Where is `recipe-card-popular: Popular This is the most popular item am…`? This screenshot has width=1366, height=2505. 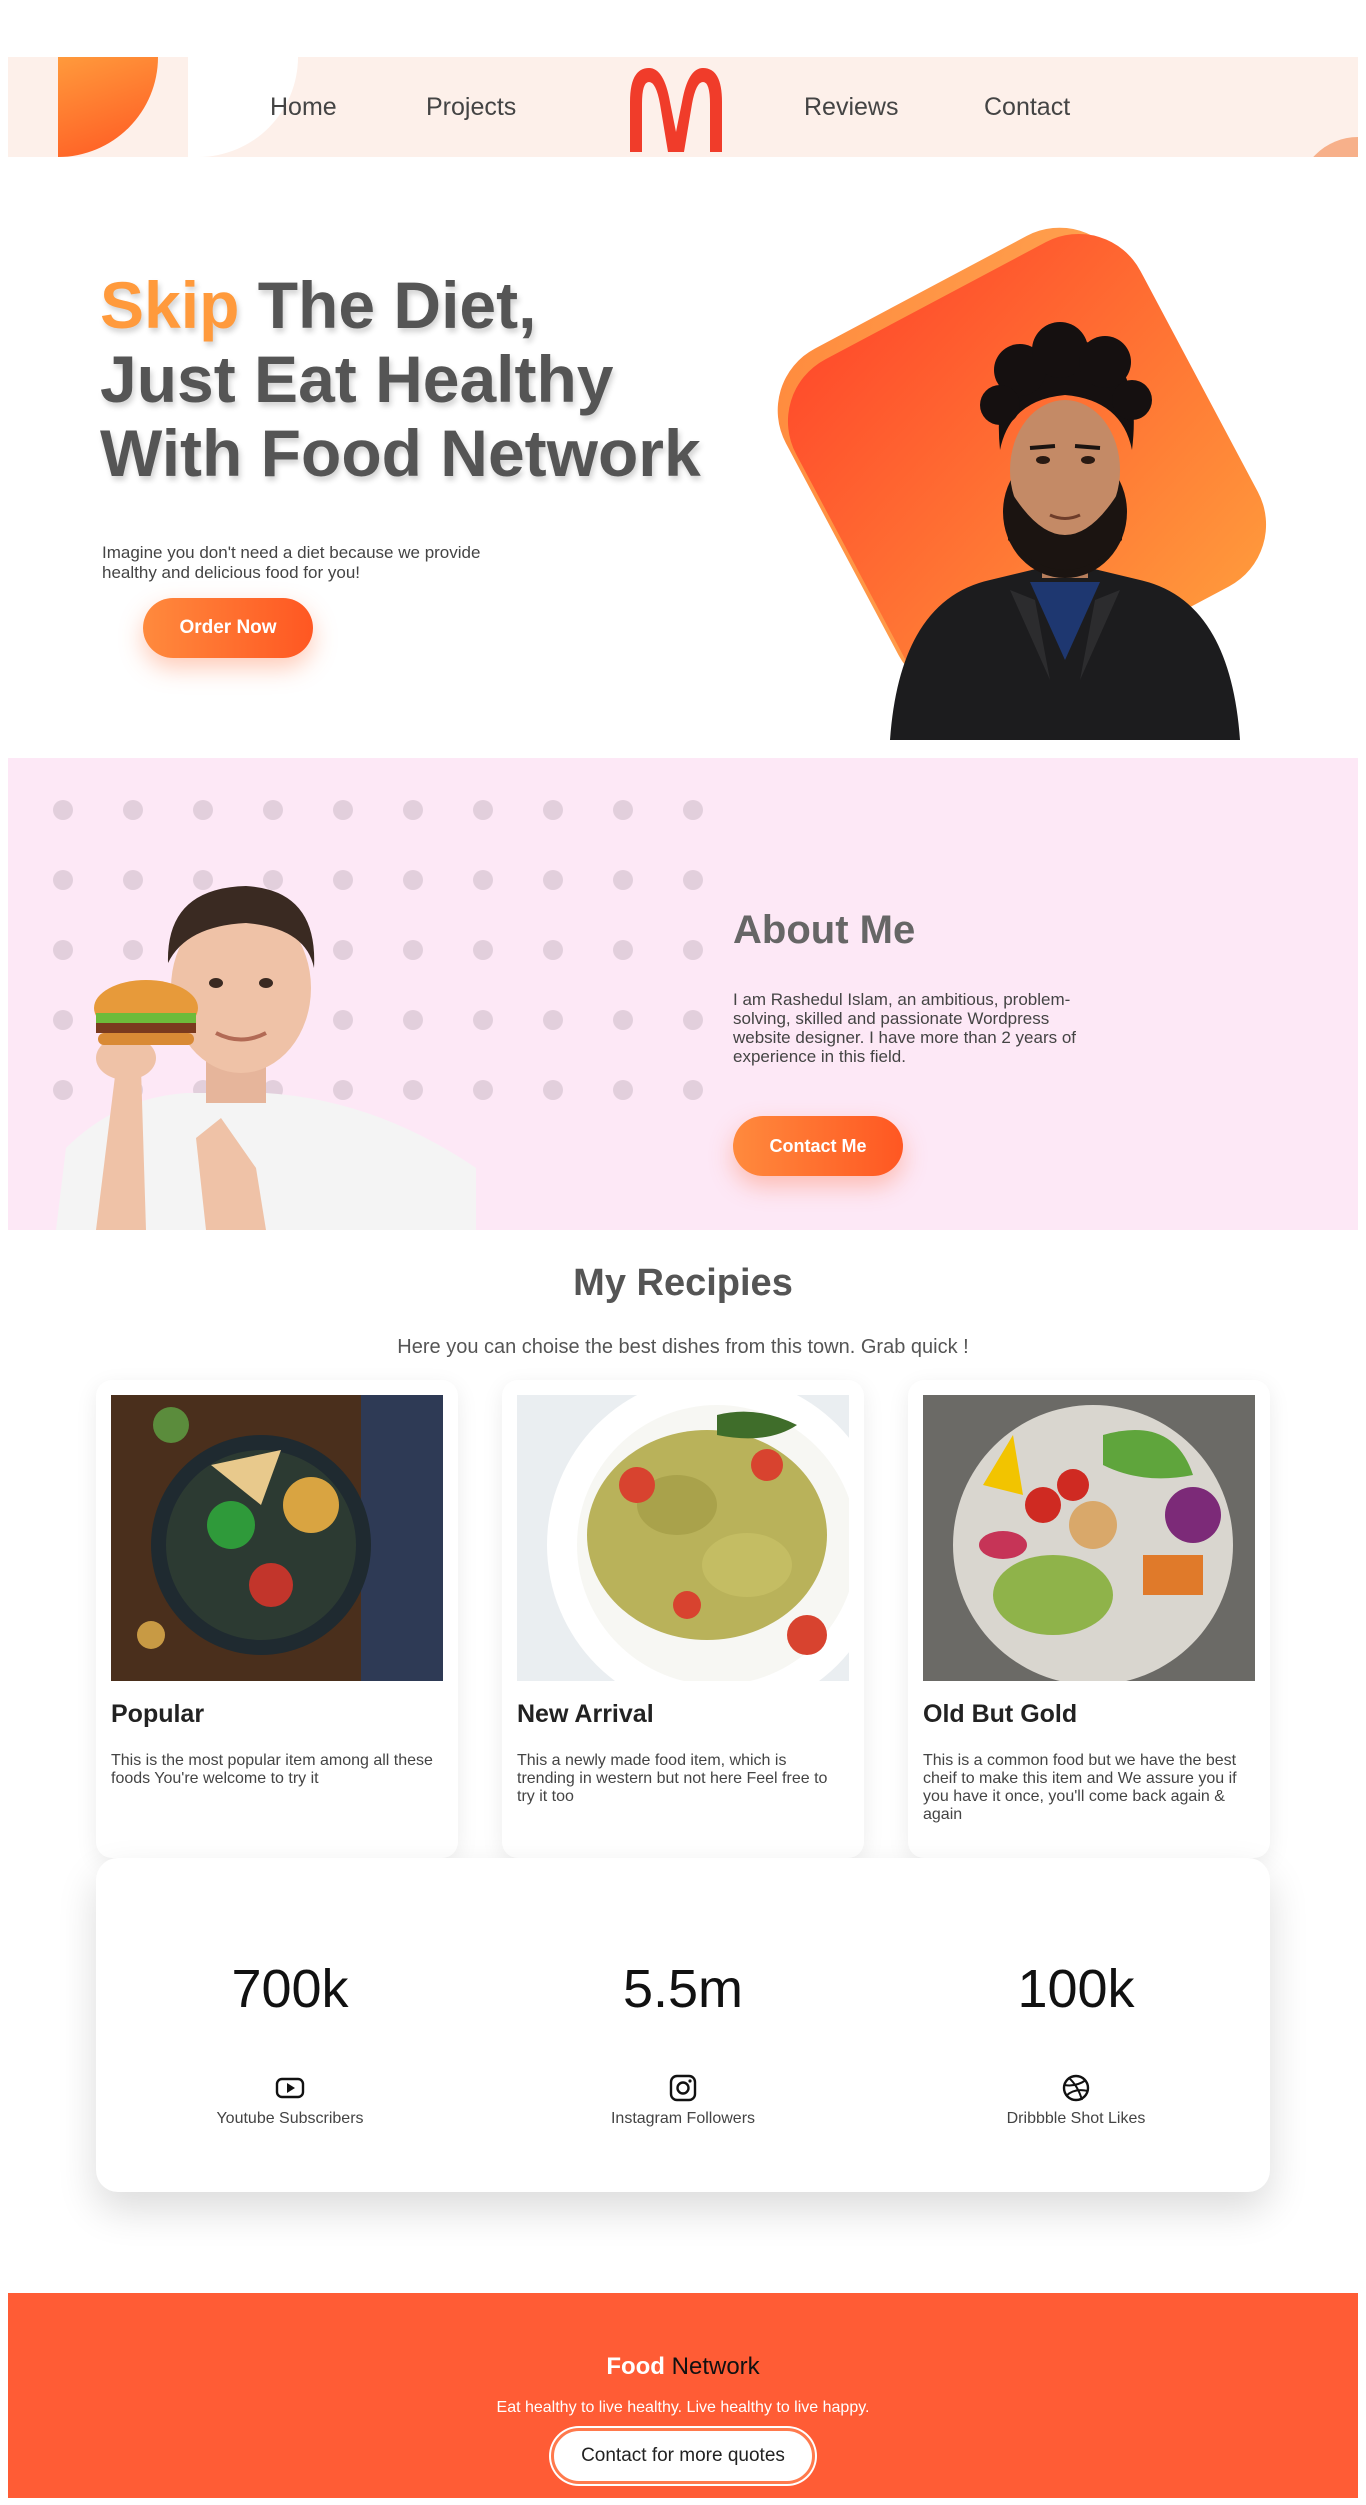 recipe-card-popular: Popular This is the most popular item am… is located at coordinates (277, 1619).